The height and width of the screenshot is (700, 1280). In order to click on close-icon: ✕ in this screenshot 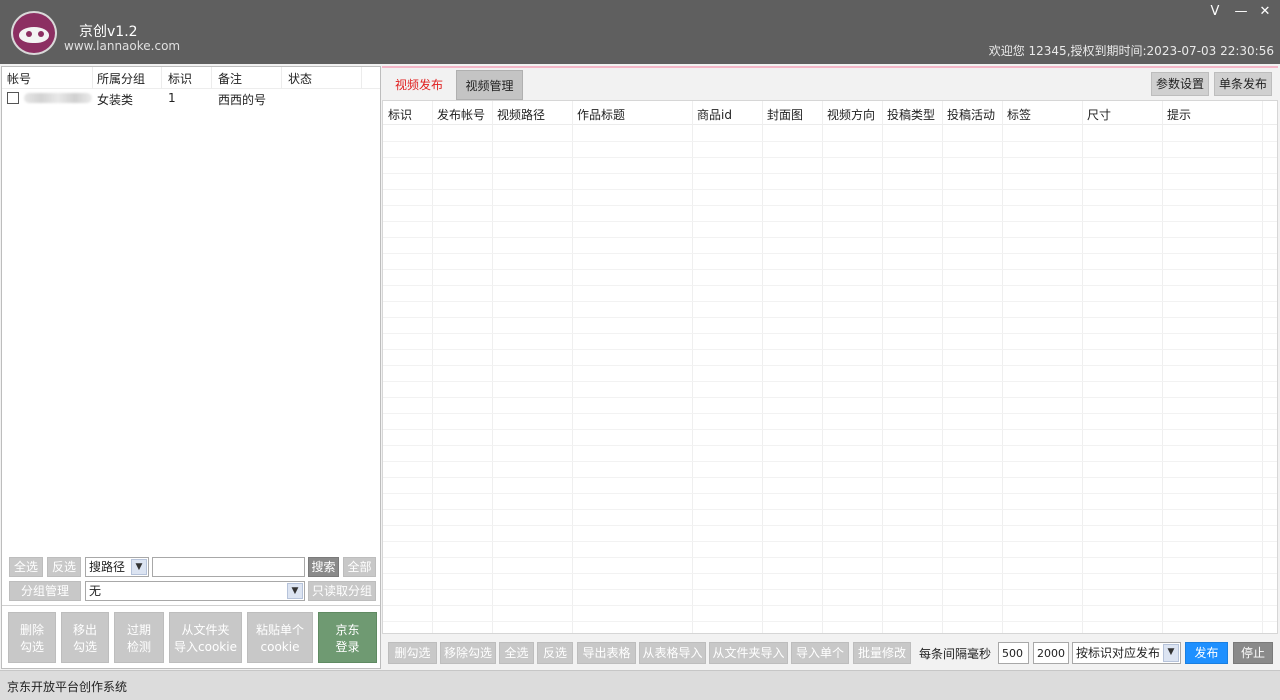, I will do `click(1265, 12)`.